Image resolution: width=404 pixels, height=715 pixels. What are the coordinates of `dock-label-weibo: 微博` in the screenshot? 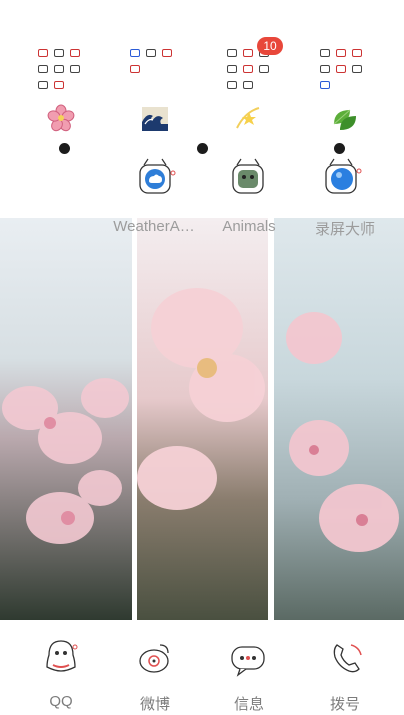 It's located at (154, 704).